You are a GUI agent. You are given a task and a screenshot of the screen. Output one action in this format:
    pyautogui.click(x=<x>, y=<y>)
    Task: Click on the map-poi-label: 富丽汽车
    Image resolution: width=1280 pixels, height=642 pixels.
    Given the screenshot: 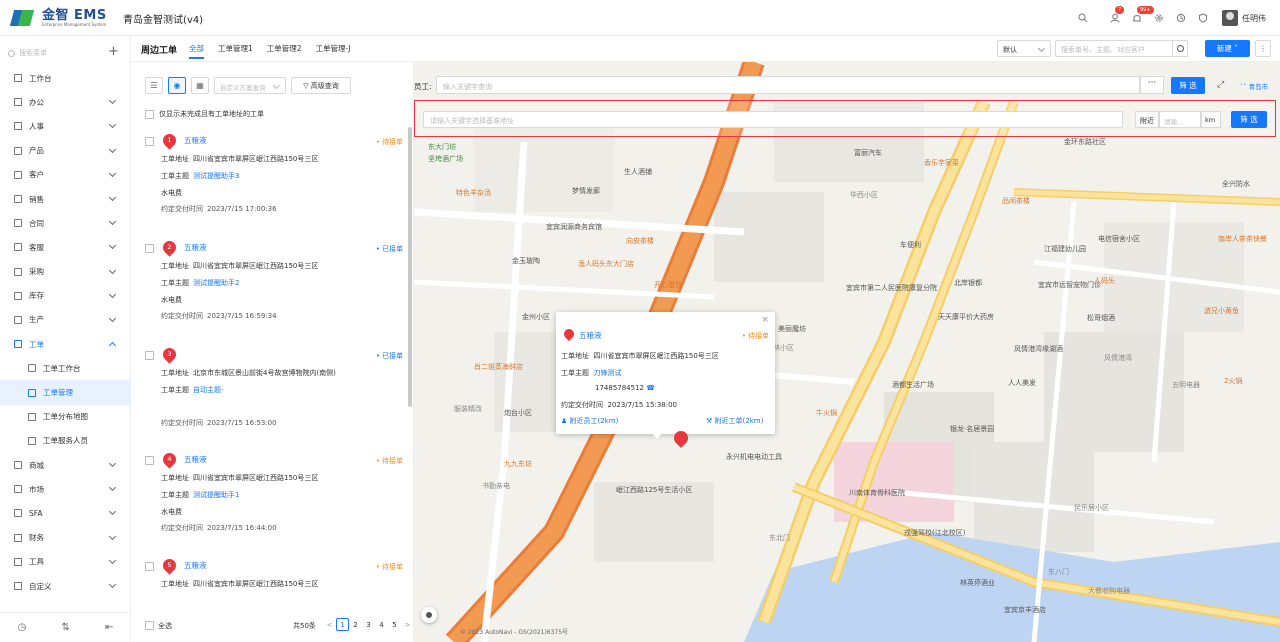 What is the action you would take?
    pyautogui.click(x=868, y=153)
    